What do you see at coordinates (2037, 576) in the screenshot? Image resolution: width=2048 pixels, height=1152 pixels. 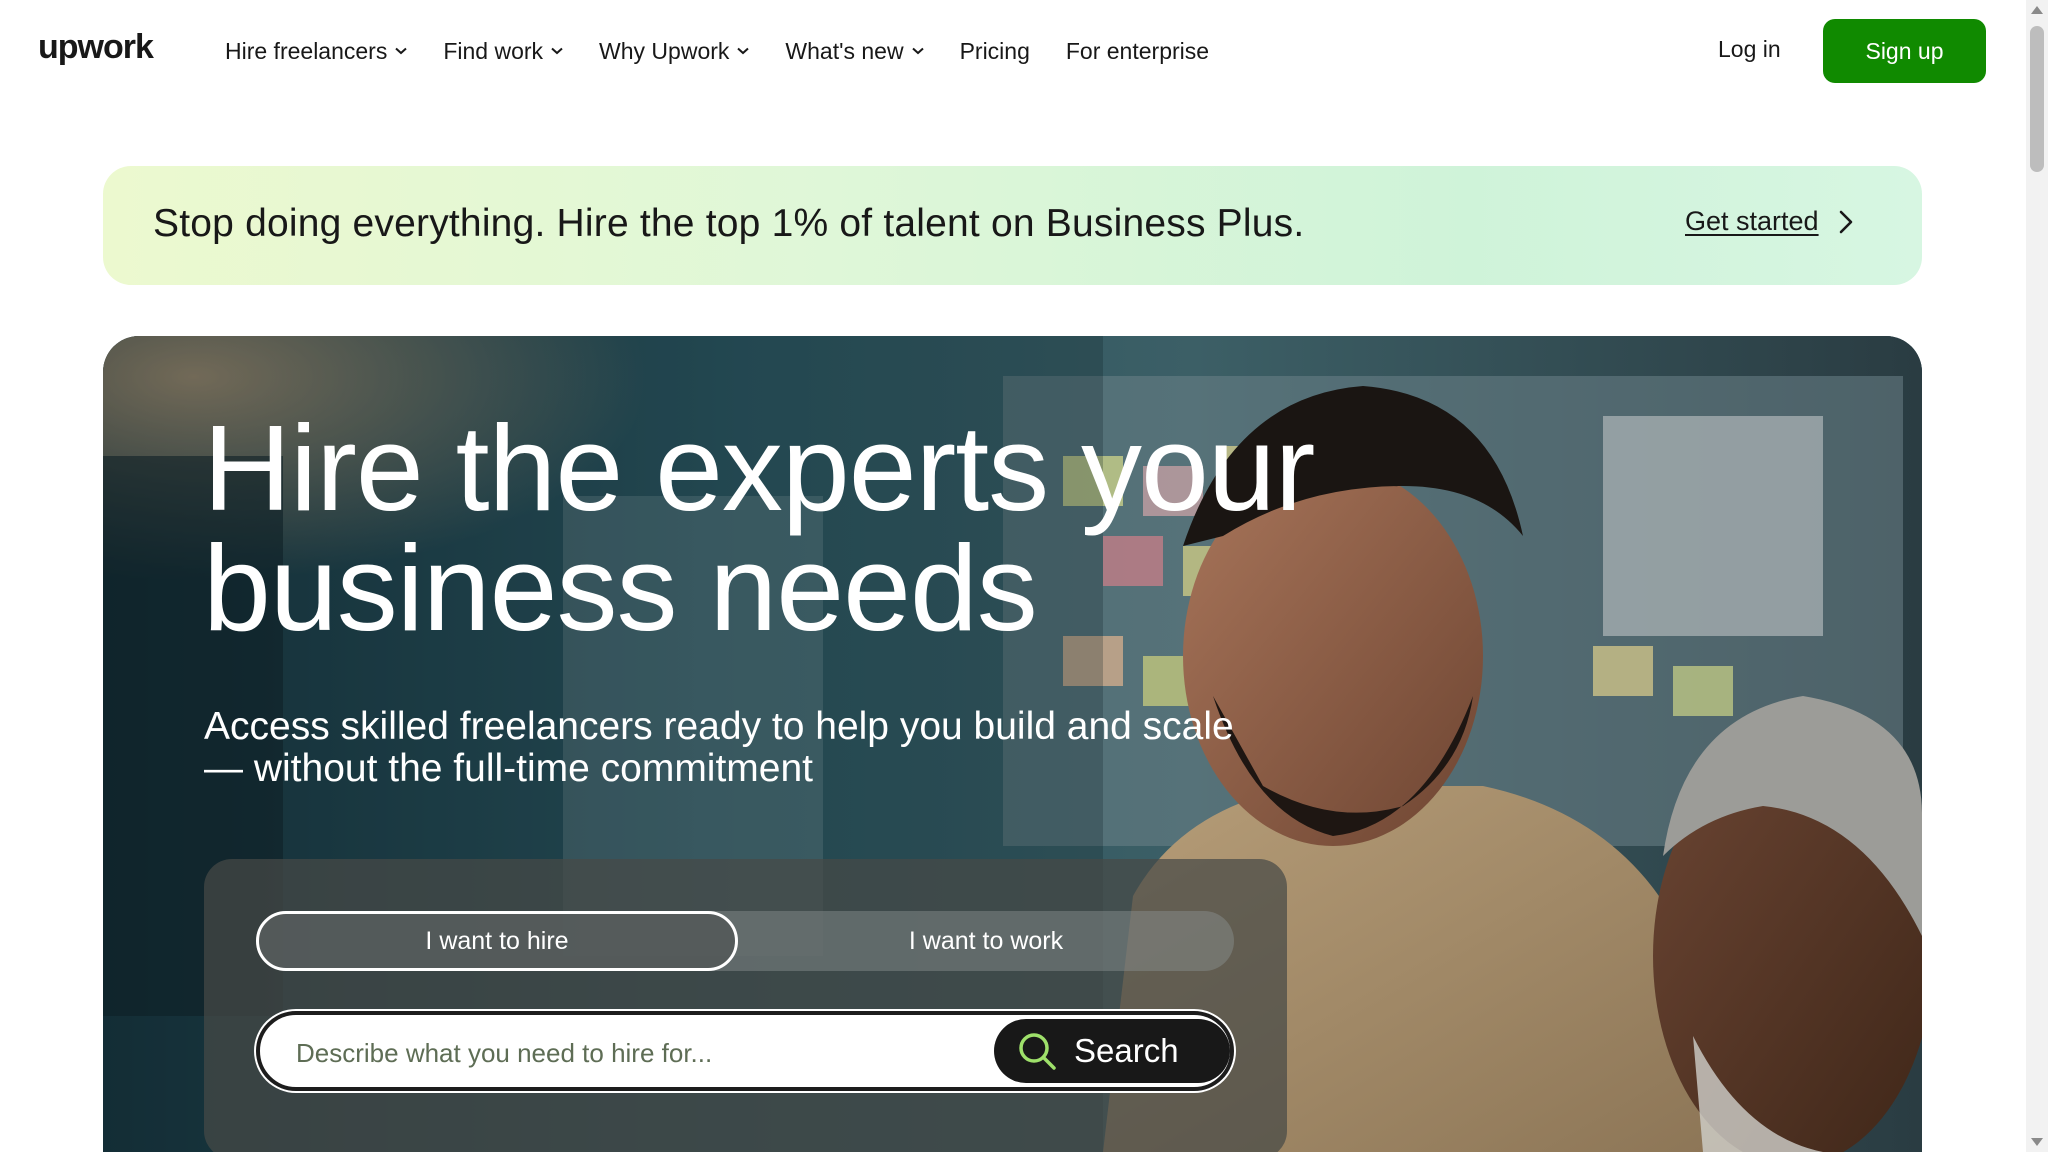 I see `page-scrollbar` at bounding box center [2037, 576].